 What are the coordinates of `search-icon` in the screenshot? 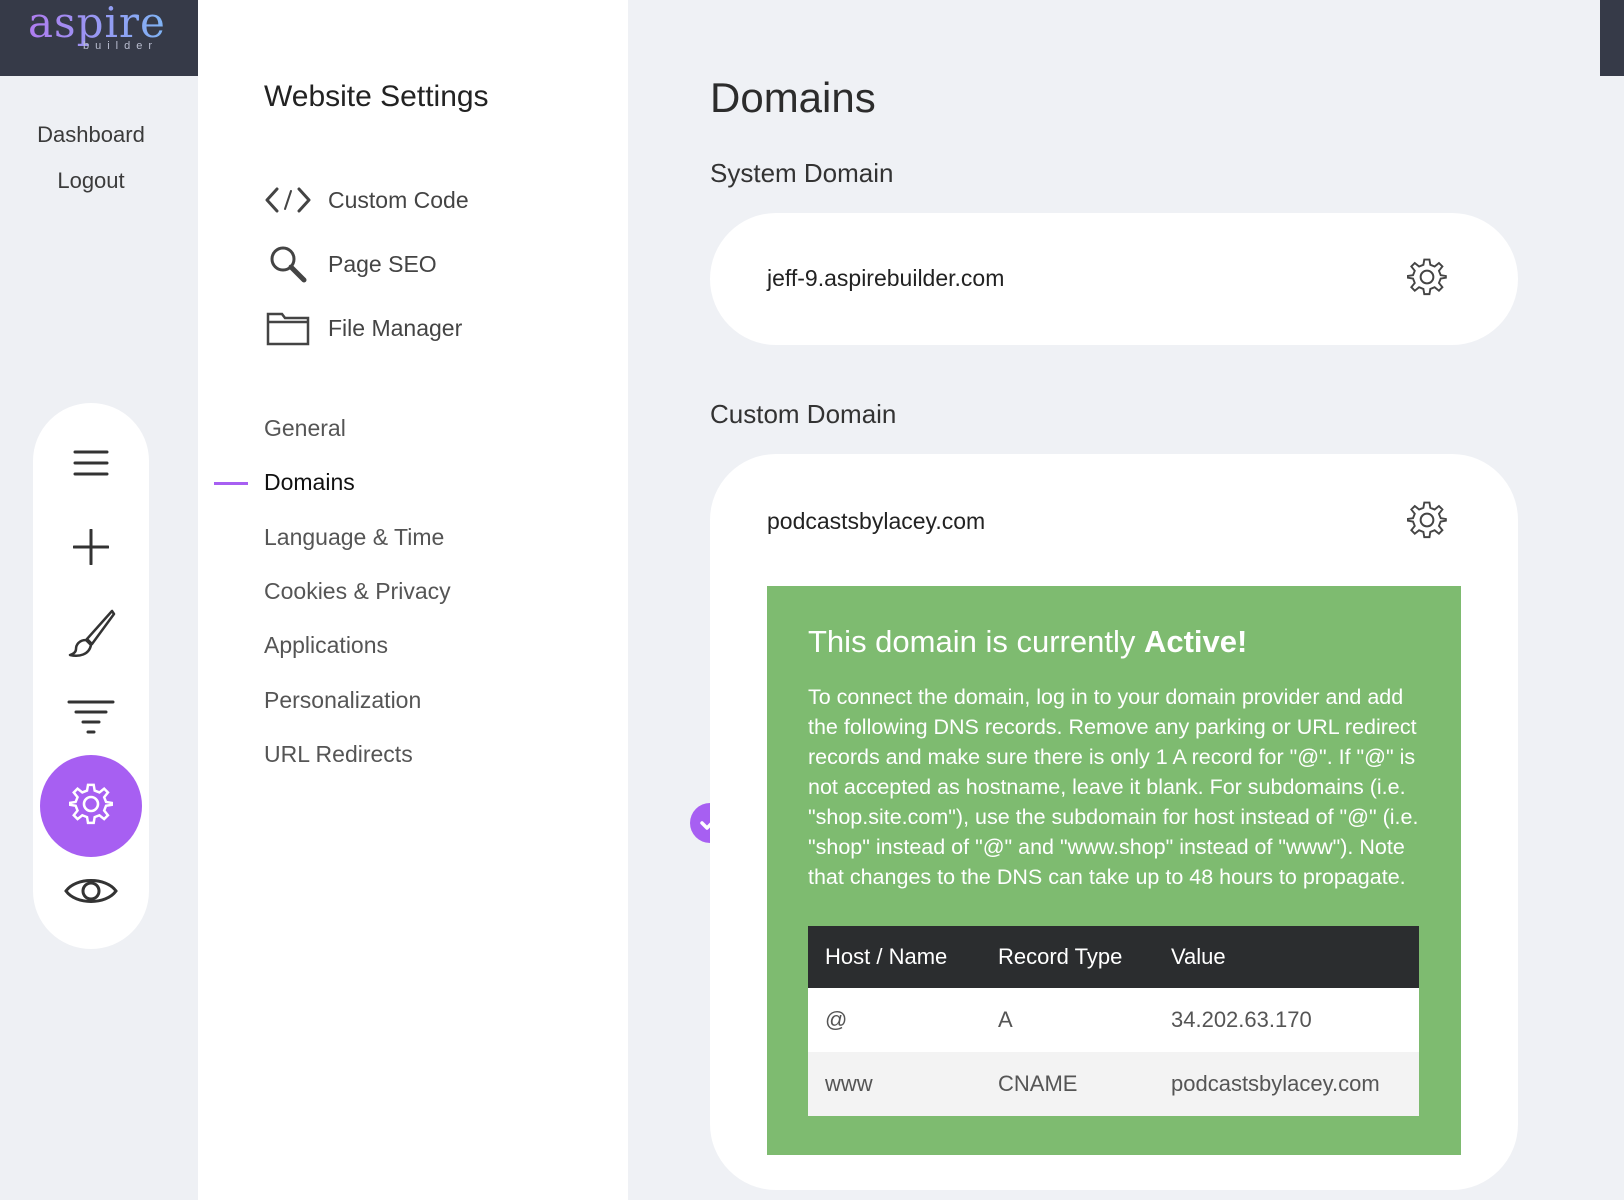 It's located at (288, 264).